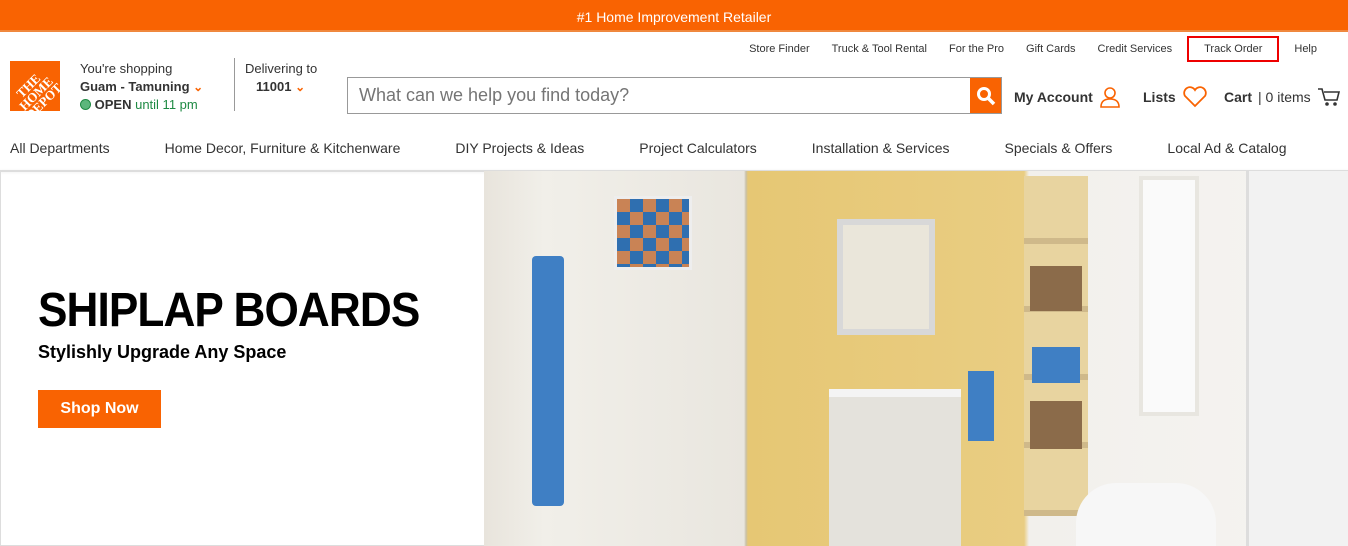  What do you see at coordinates (881, 148) in the screenshot?
I see `nav-installation-services: Installation & Services` at bounding box center [881, 148].